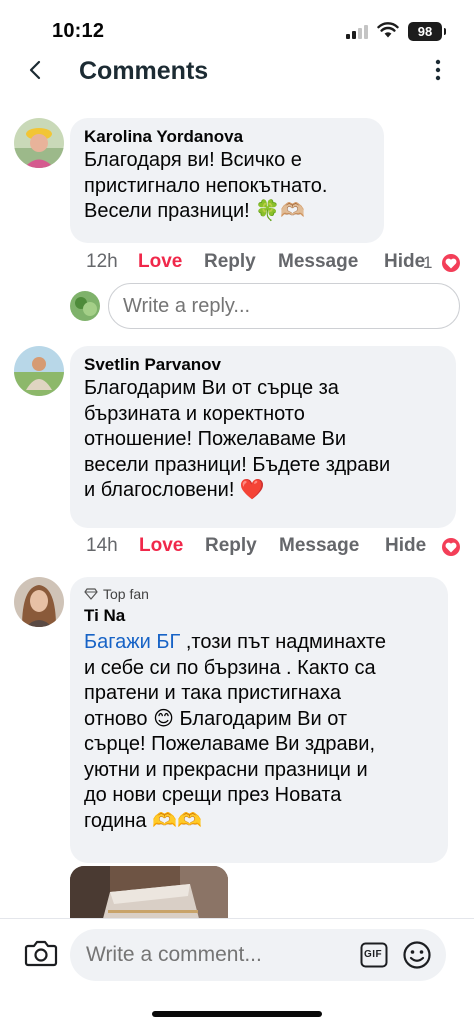 The image size is (474, 1026). I want to click on top-fan-badge: Top fan, so click(259, 594).